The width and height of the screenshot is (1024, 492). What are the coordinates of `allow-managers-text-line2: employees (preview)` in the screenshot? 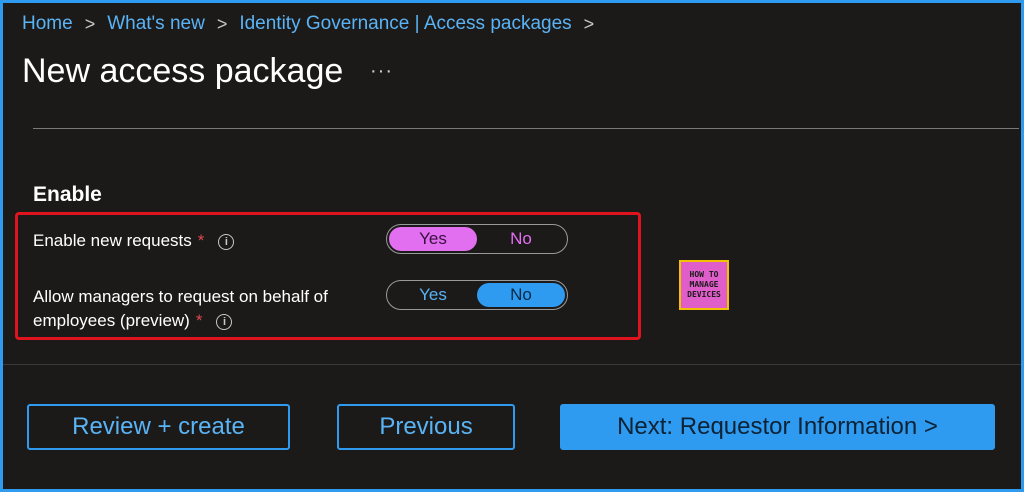 It's located at (111, 320).